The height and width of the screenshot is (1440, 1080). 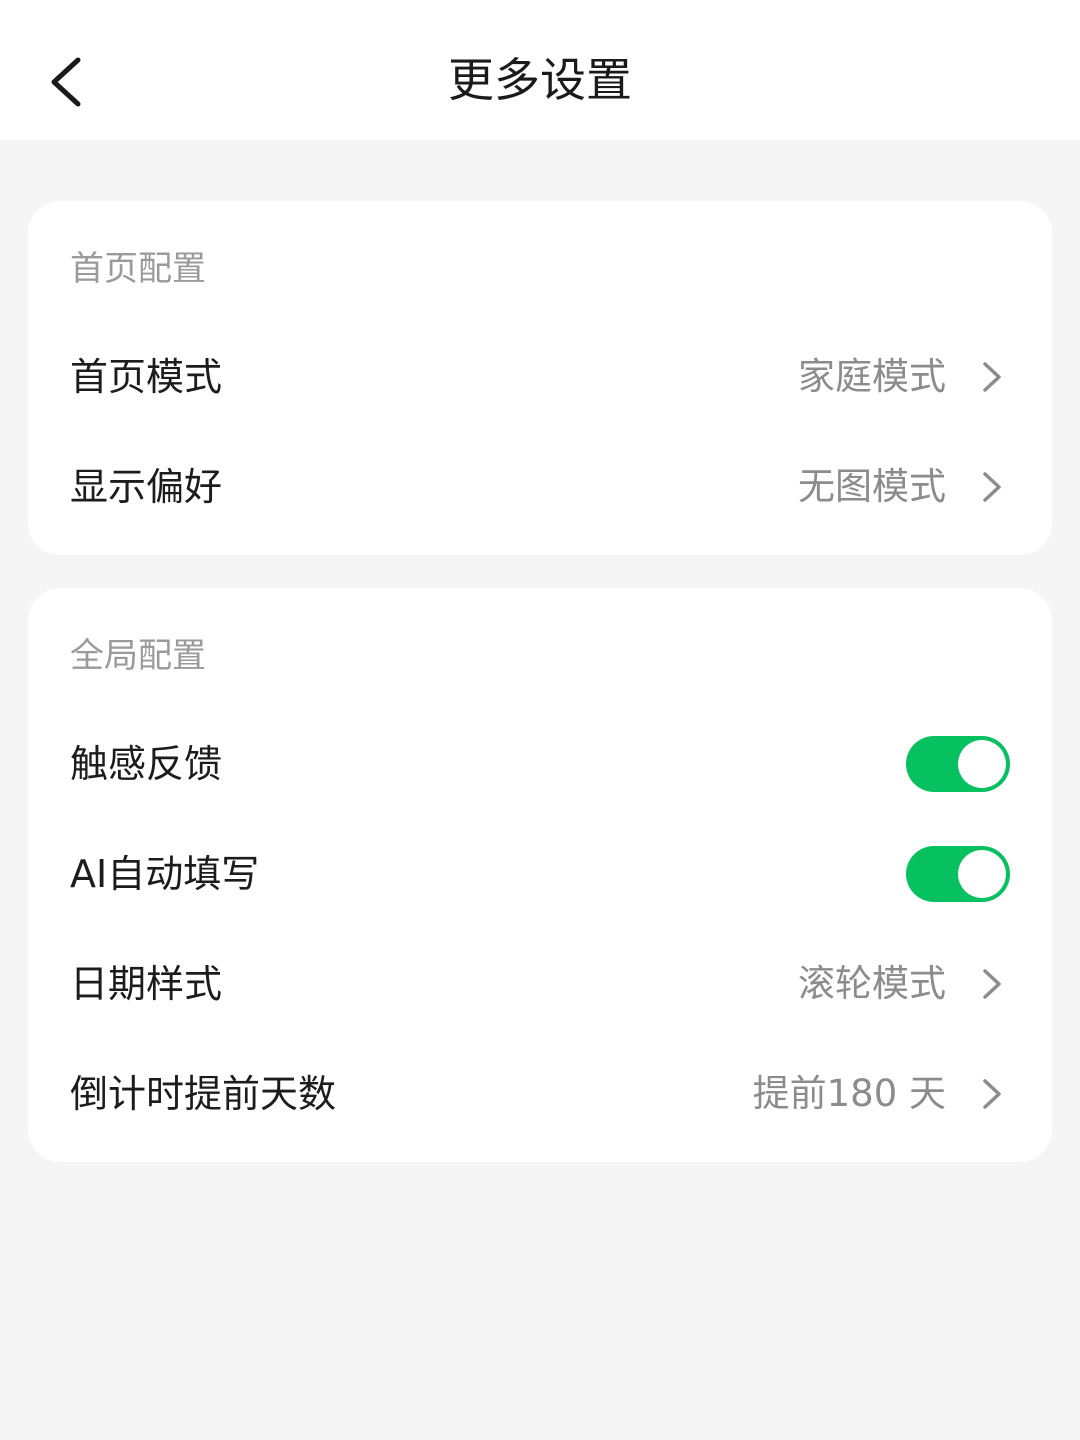 I want to click on row-label: 显示偏好, so click(x=146, y=487).